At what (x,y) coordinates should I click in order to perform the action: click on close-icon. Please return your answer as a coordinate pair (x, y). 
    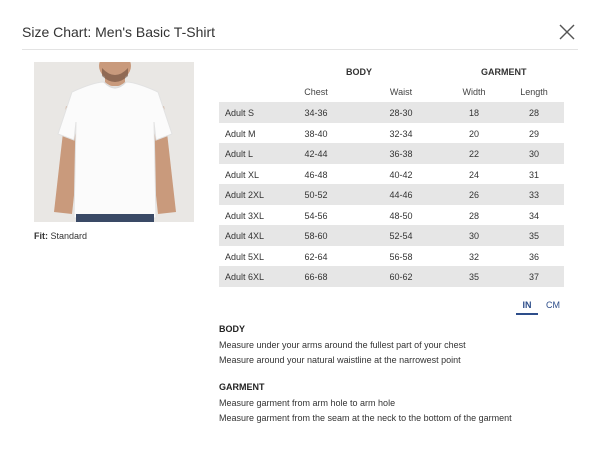
    Looking at the image, I should click on (567, 32).